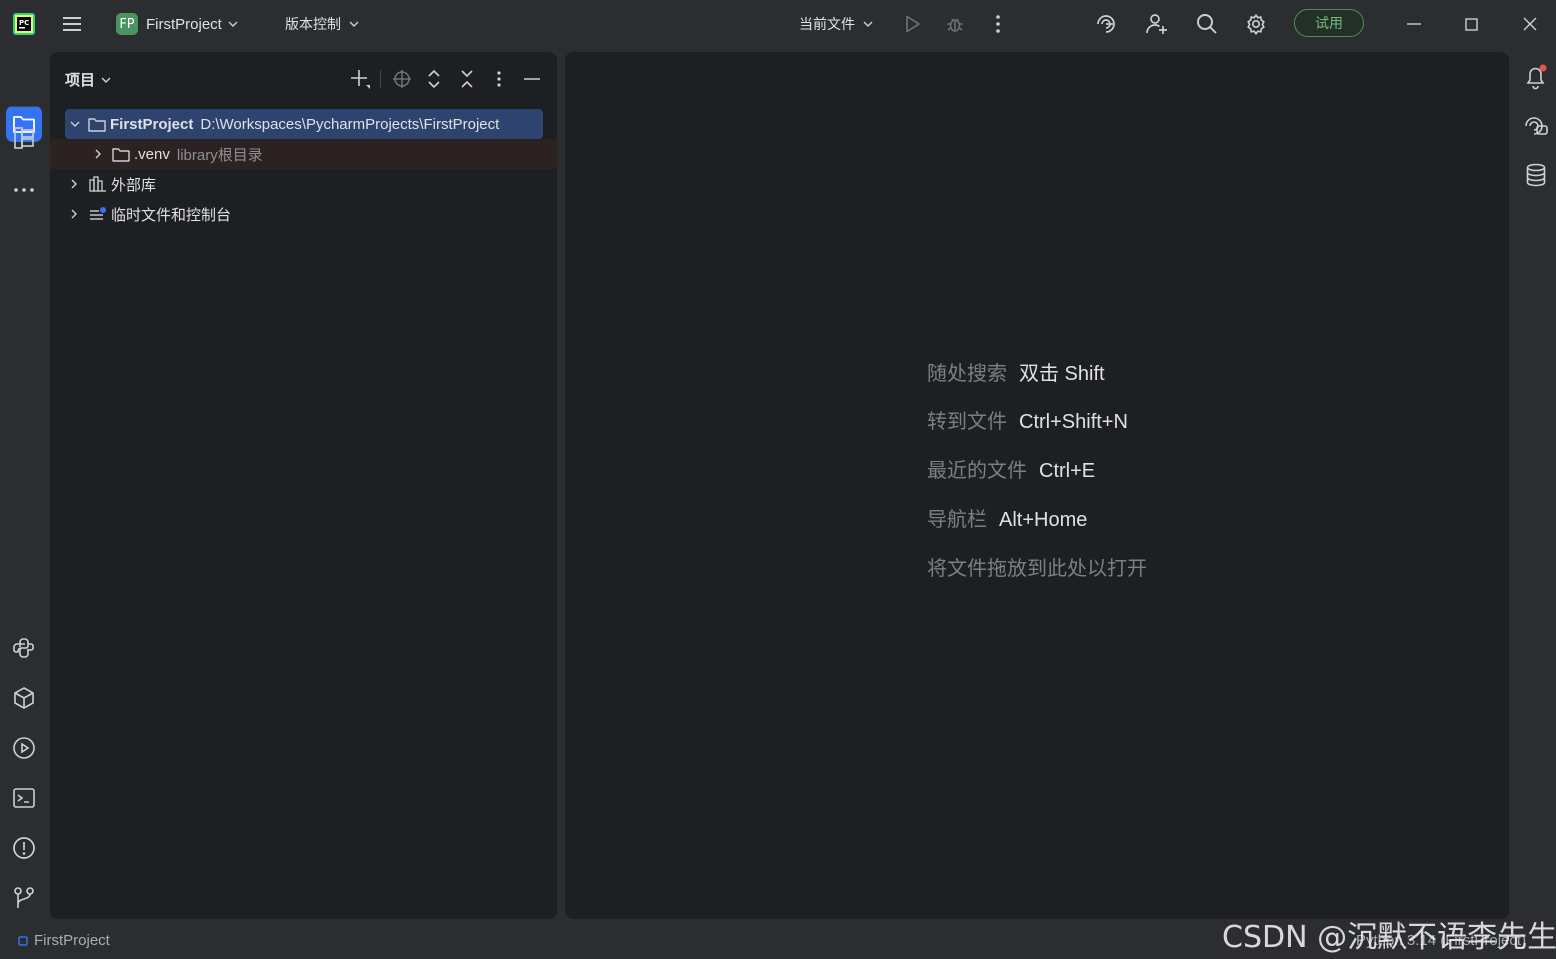 This screenshot has height=959, width=1556. Describe the element at coordinates (1062, 374) in the screenshot. I see `hint-shortcut: 双击 Shift` at that location.